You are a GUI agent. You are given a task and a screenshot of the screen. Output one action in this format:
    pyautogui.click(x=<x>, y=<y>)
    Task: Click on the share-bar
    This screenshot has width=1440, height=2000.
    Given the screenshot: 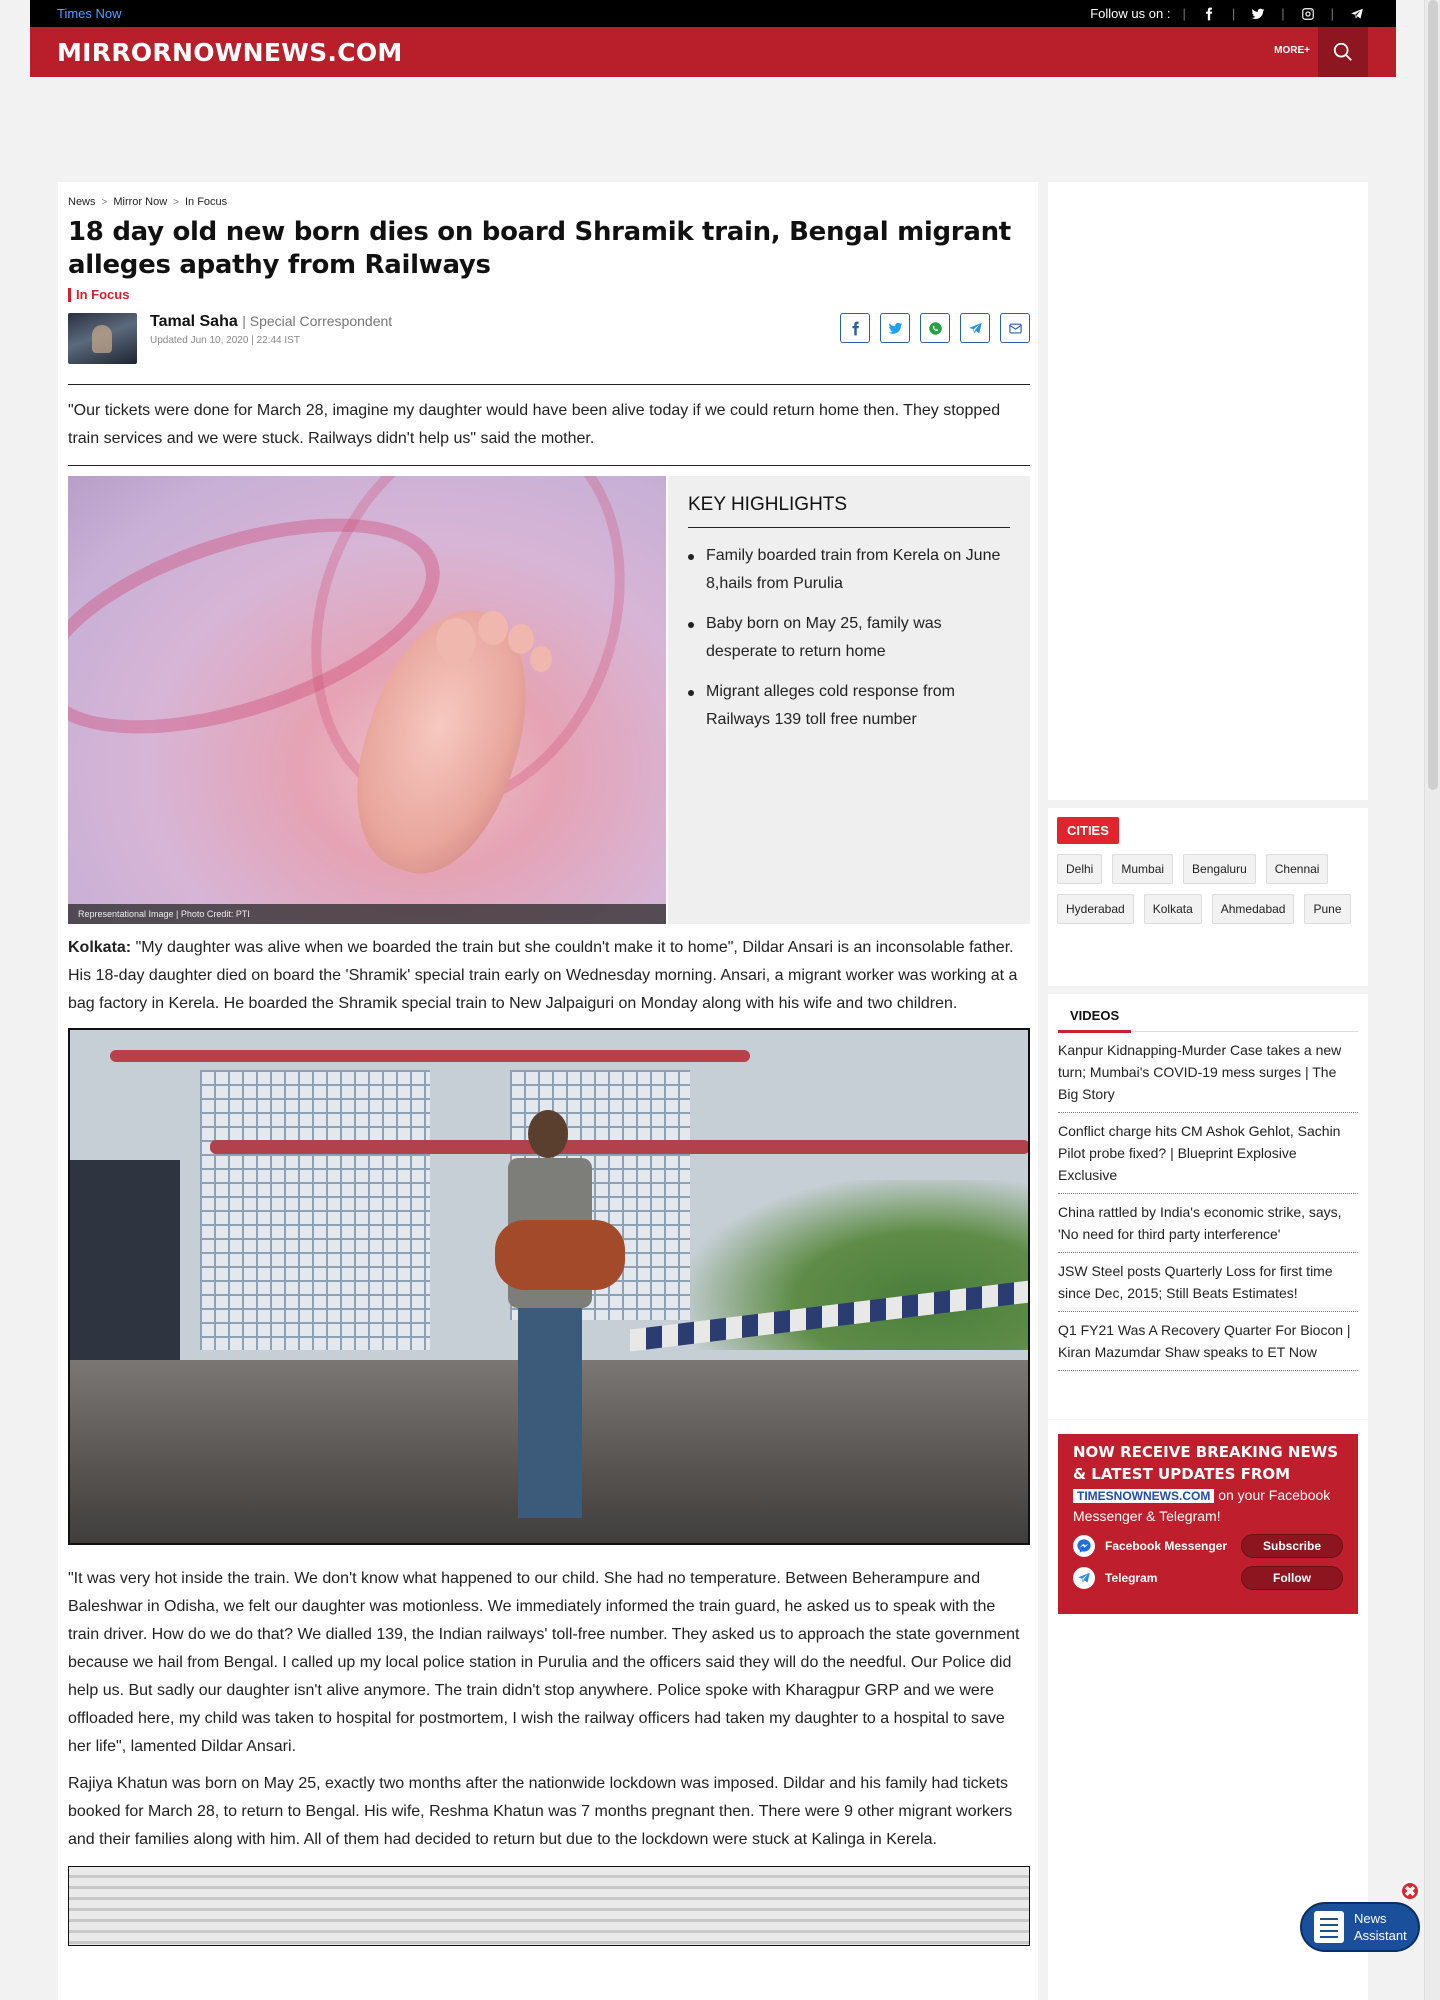 What is the action you would take?
    pyautogui.click(x=935, y=328)
    